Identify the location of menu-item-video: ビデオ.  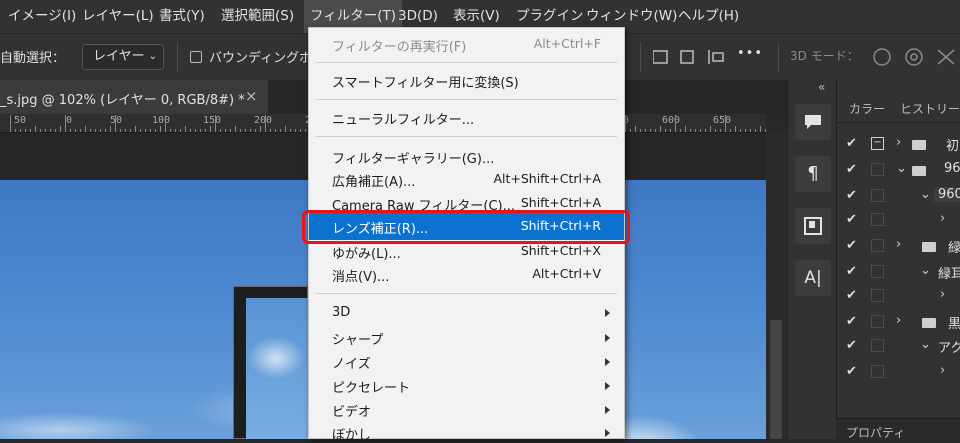
(351, 410).